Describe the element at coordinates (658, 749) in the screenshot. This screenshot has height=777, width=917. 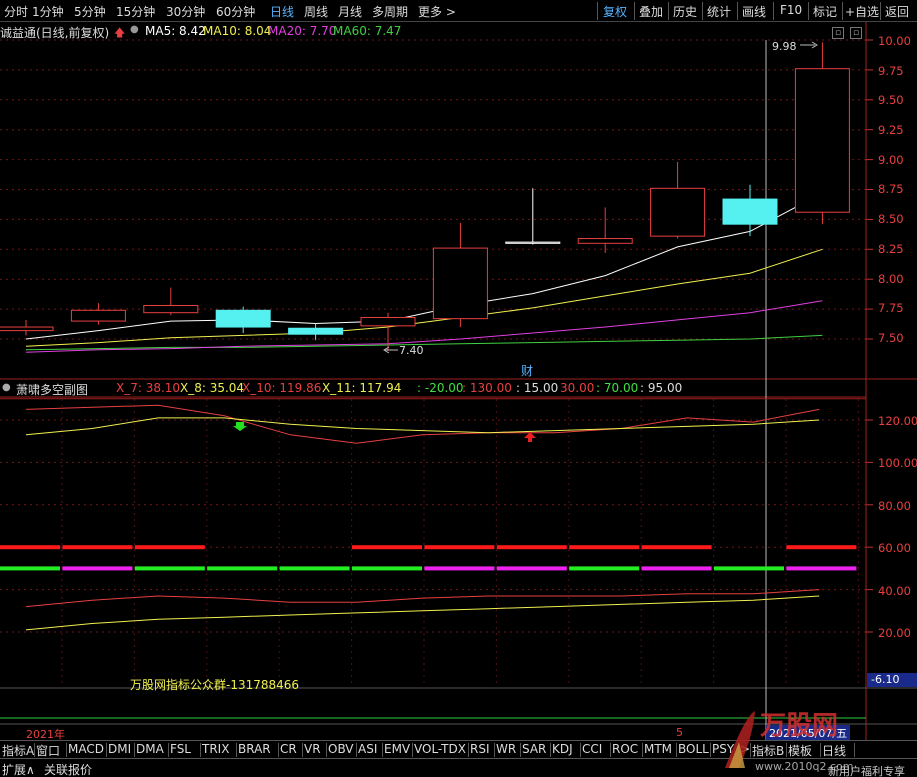
I see `tab-mtm: MTM` at that location.